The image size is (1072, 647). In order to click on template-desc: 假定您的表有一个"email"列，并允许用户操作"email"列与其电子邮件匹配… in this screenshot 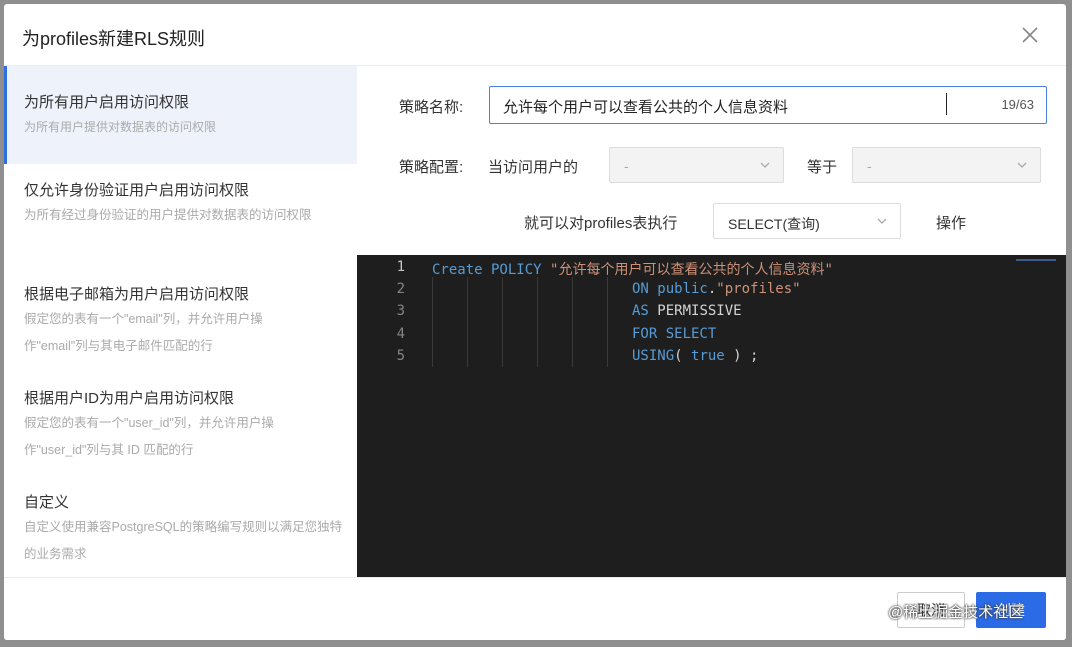, I will do `click(143, 332)`.